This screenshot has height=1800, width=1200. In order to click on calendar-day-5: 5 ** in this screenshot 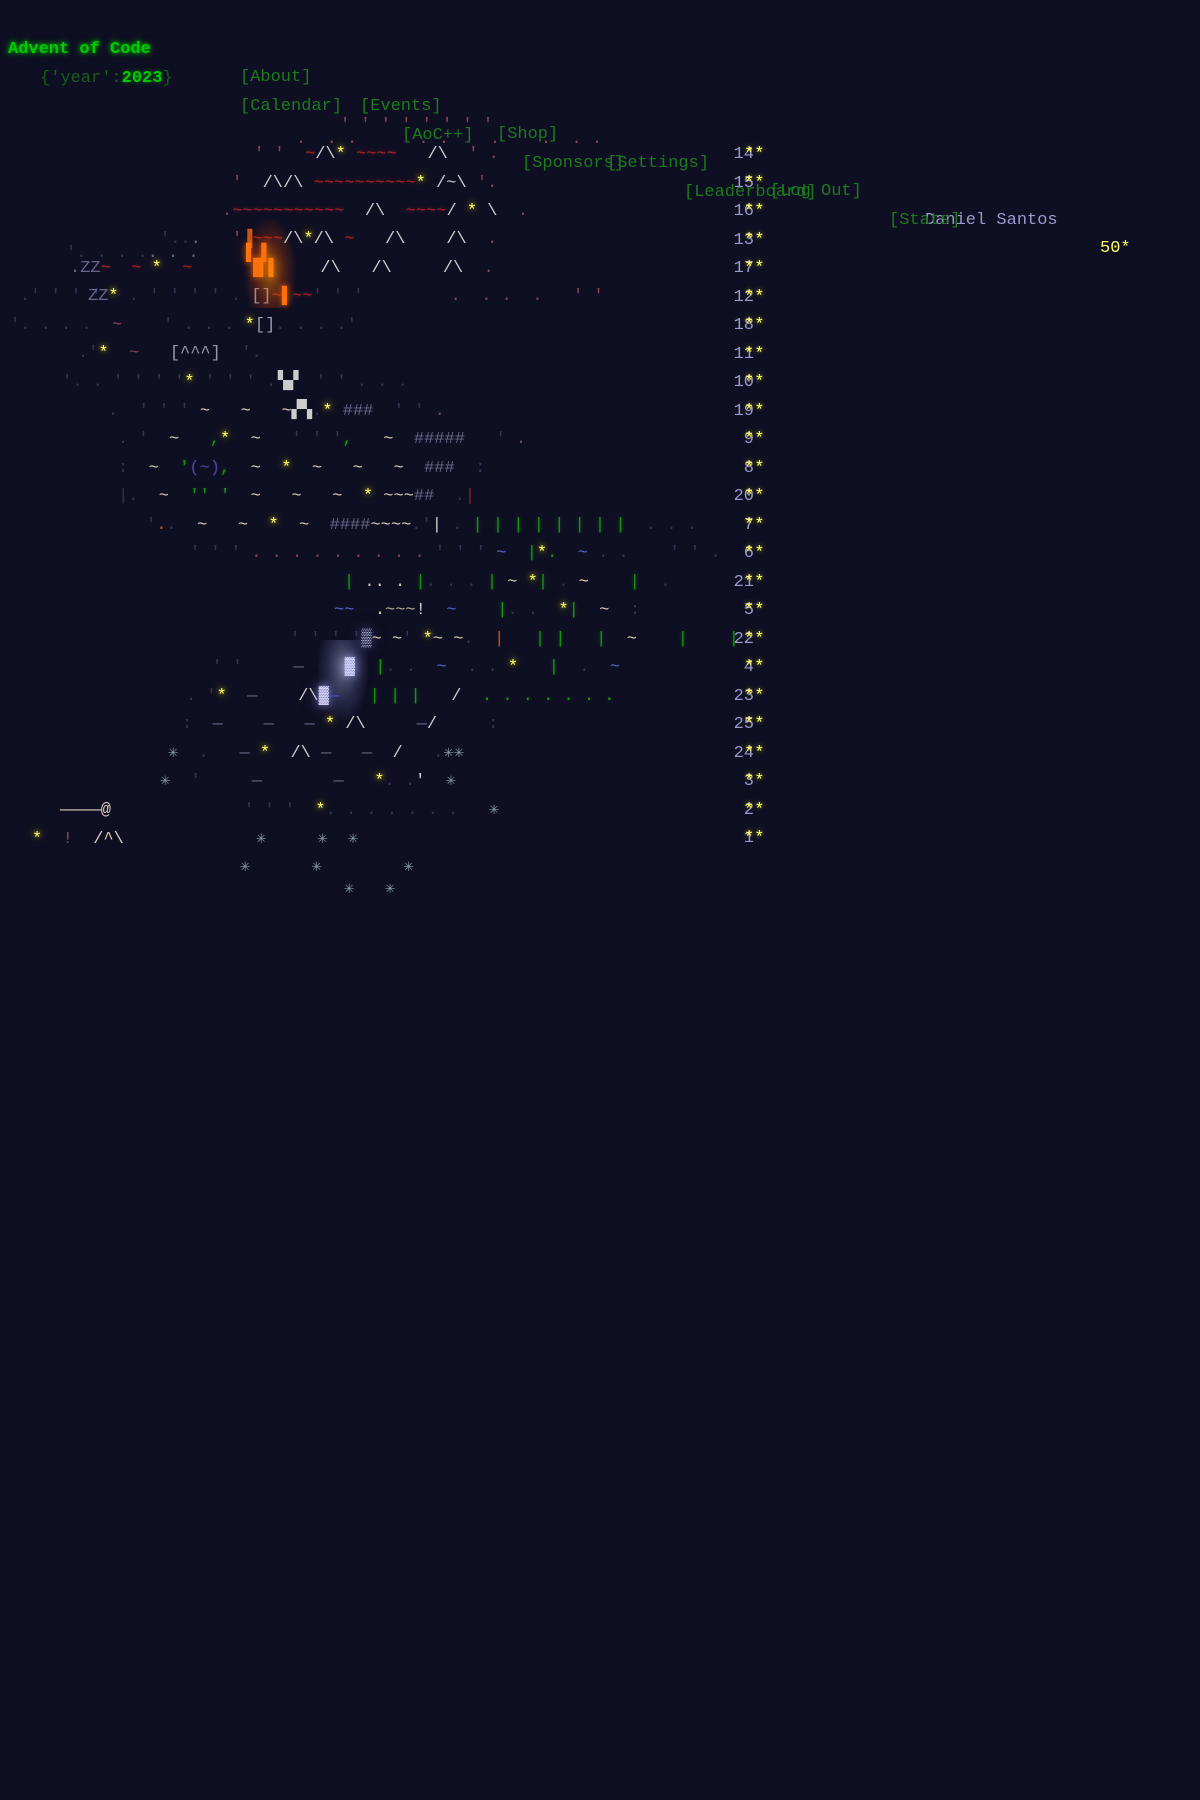, I will do `click(755, 611)`.